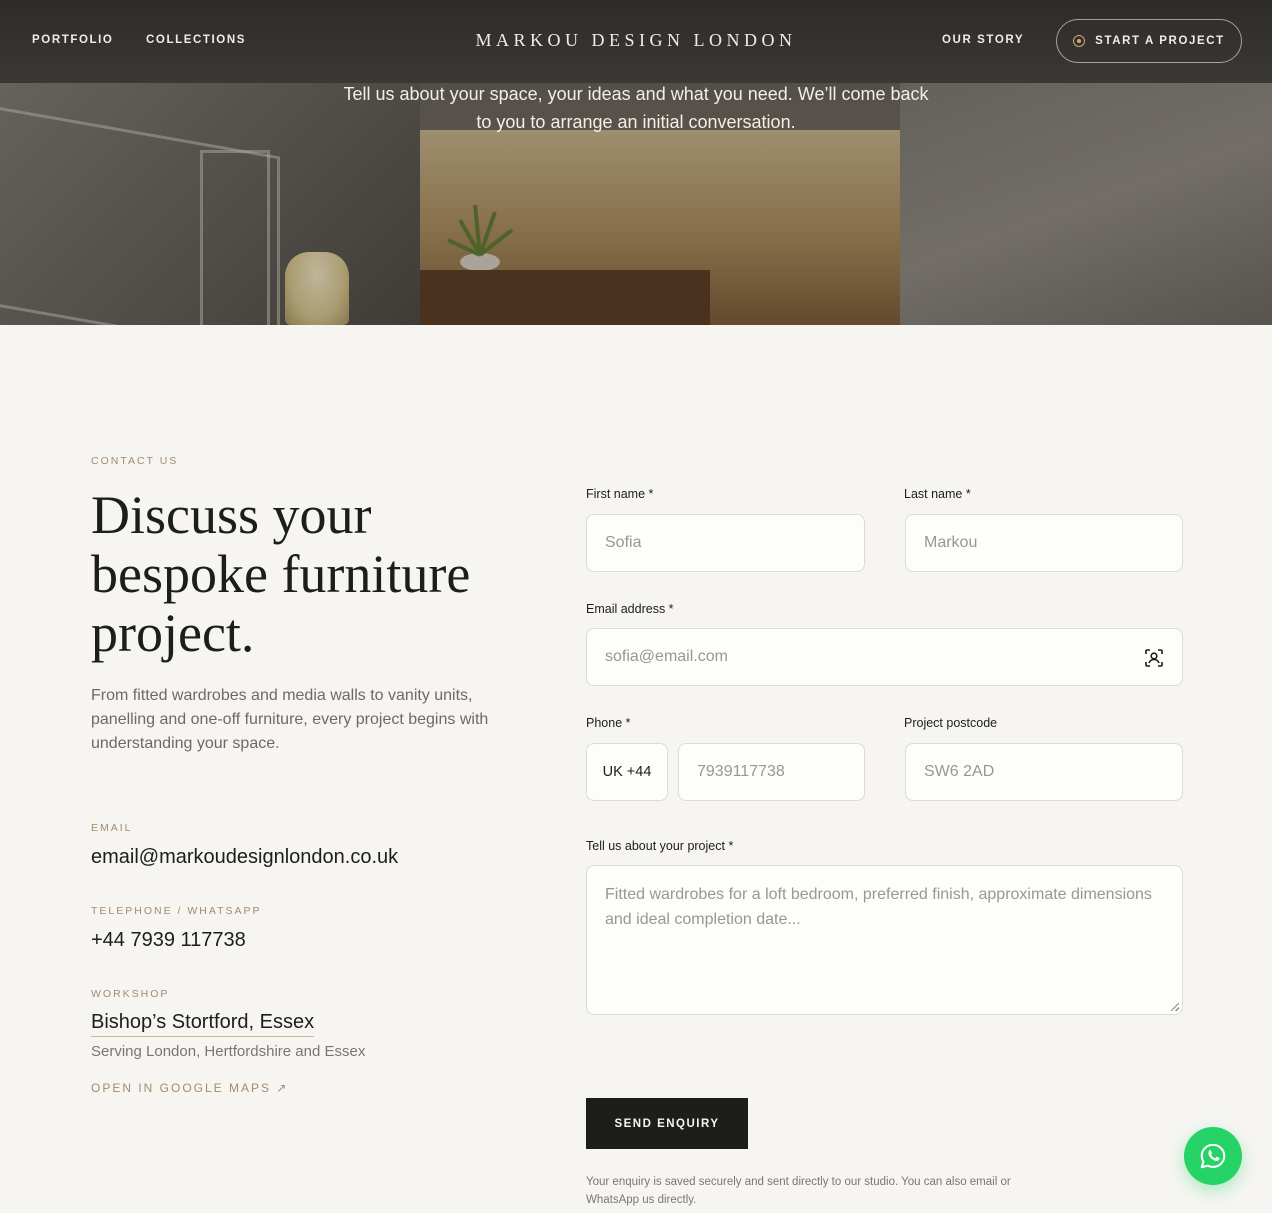  Describe the element at coordinates (1079, 41) in the screenshot. I see `dot-icon` at that location.